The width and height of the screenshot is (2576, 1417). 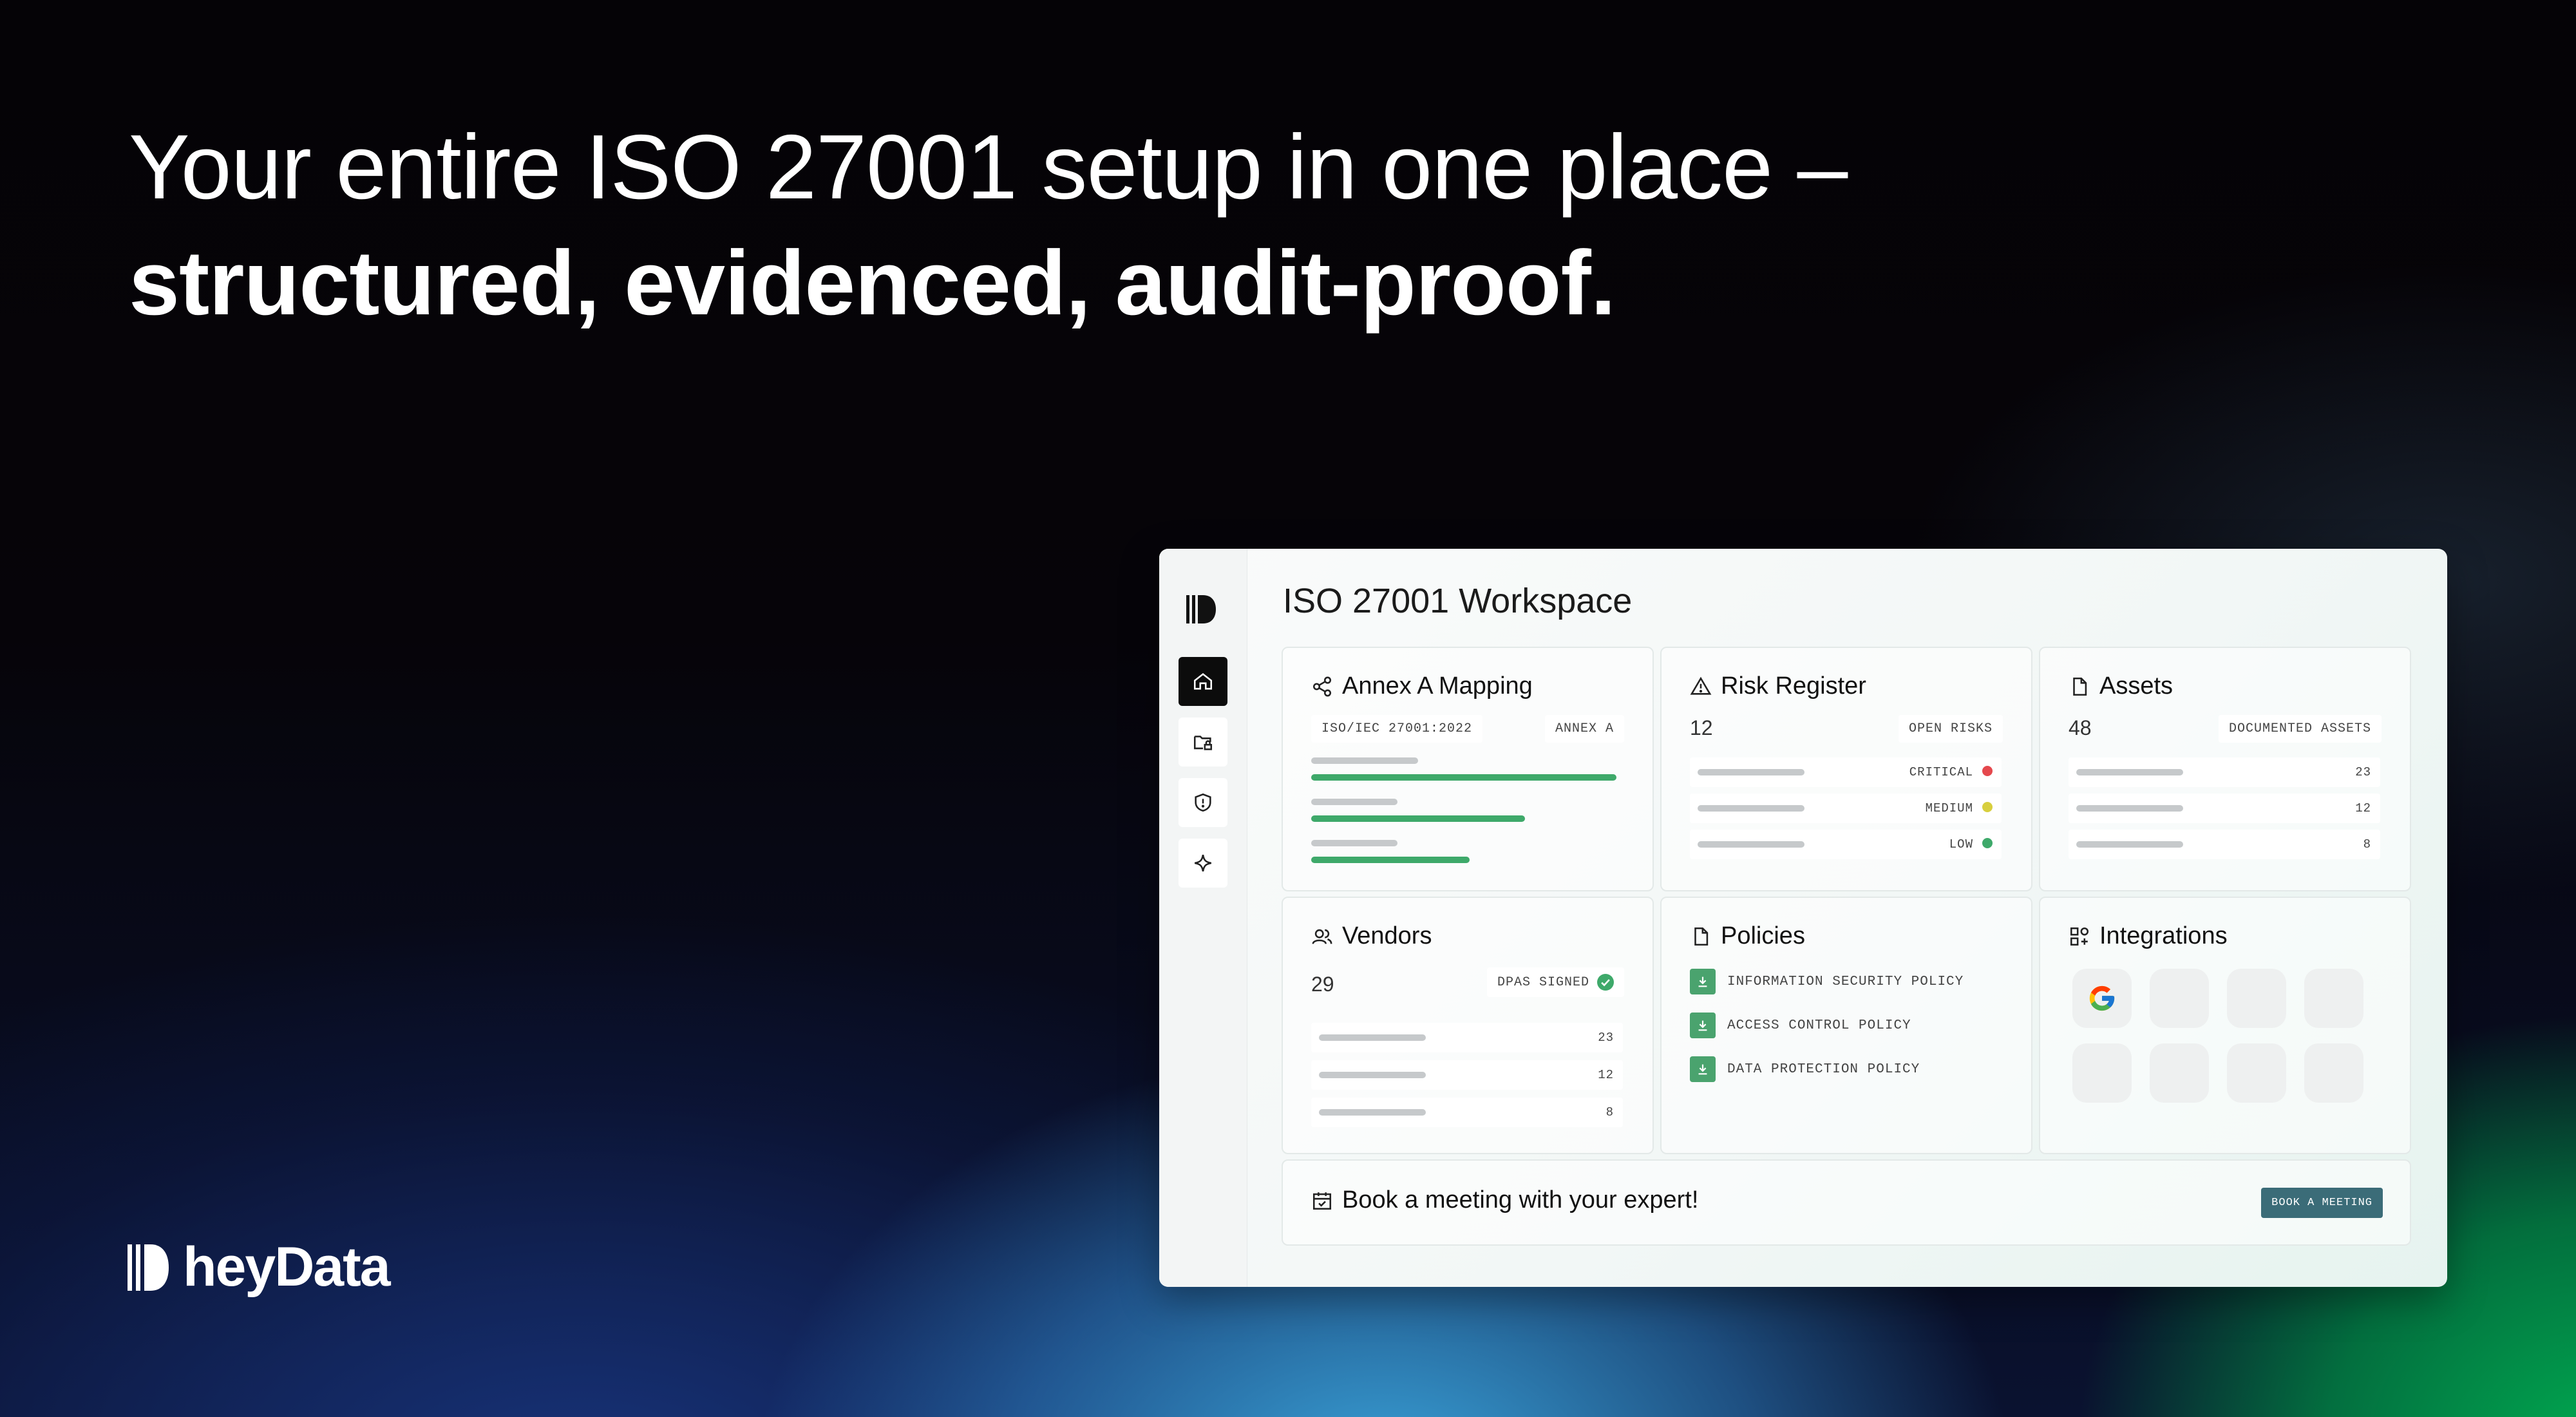 What do you see at coordinates (1824, 1069) in the screenshot?
I see `policy-name: DATA PROTECTION POLICY` at bounding box center [1824, 1069].